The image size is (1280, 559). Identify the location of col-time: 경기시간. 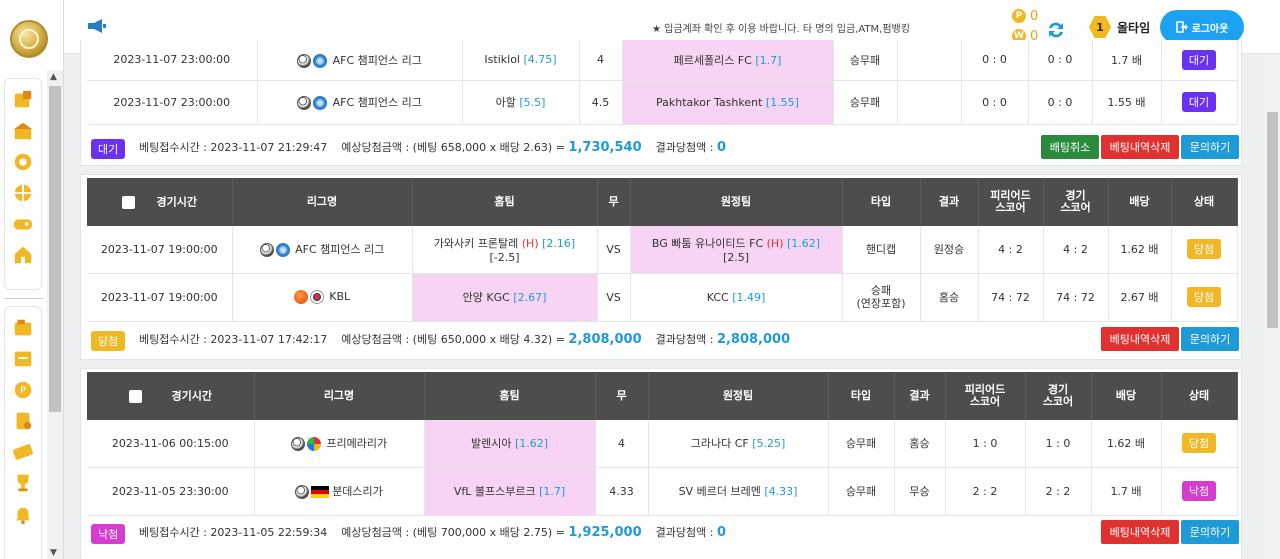
(171, 396).